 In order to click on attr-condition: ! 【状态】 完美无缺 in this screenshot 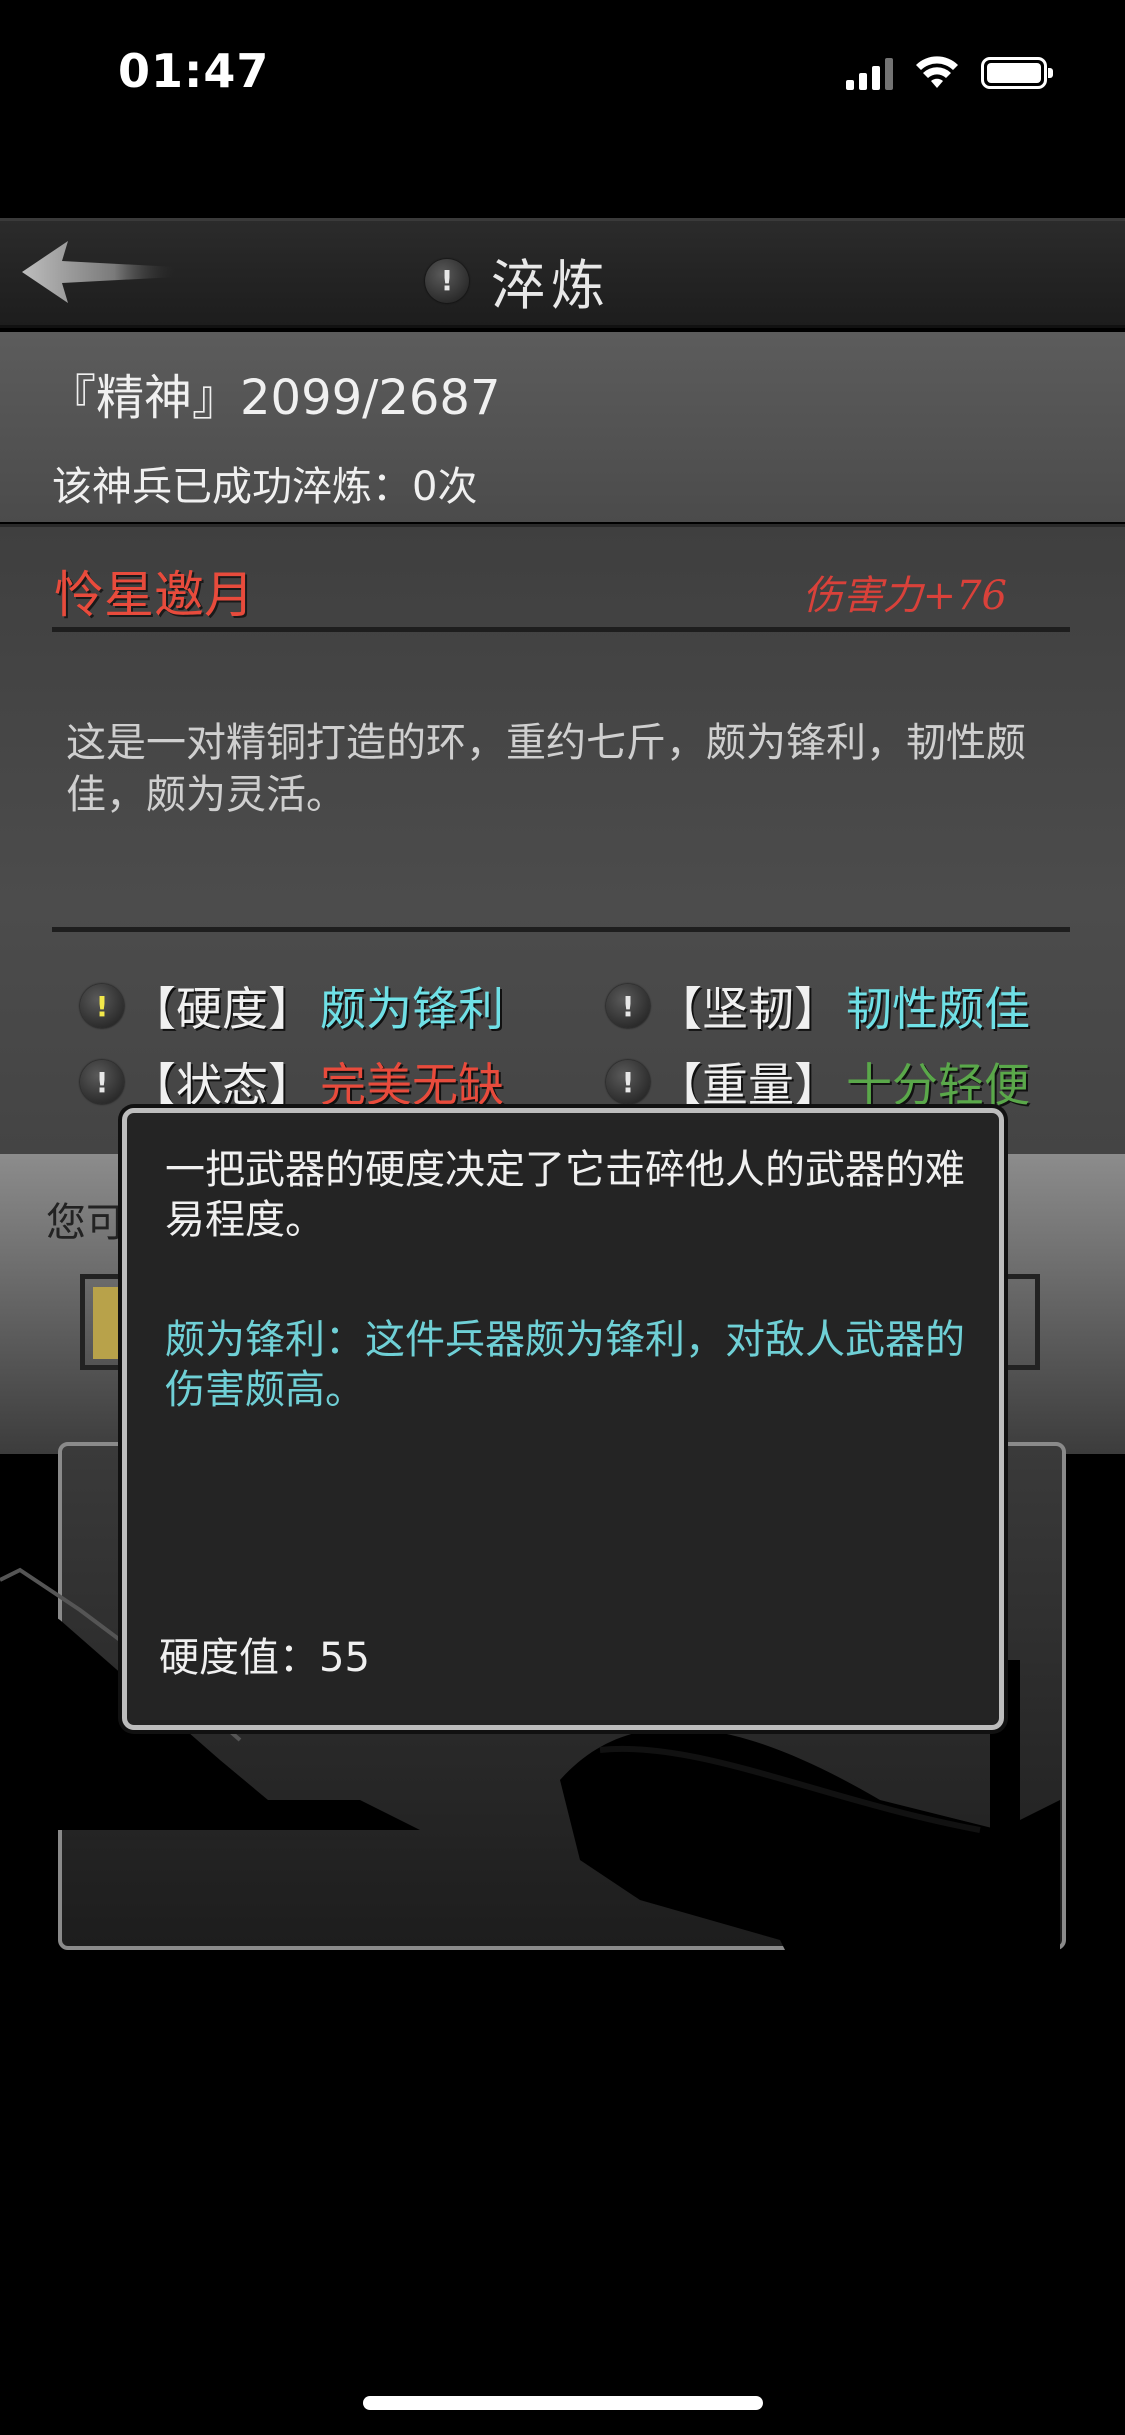, I will do `click(292, 1082)`.